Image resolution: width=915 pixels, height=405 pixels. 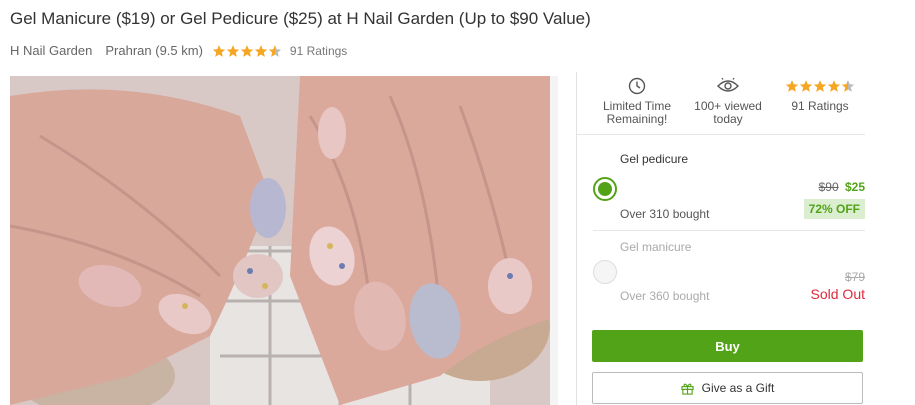 What do you see at coordinates (318, 51) in the screenshot?
I see `ratings-link: 91 Ratings` at bounding box center [318, 51].